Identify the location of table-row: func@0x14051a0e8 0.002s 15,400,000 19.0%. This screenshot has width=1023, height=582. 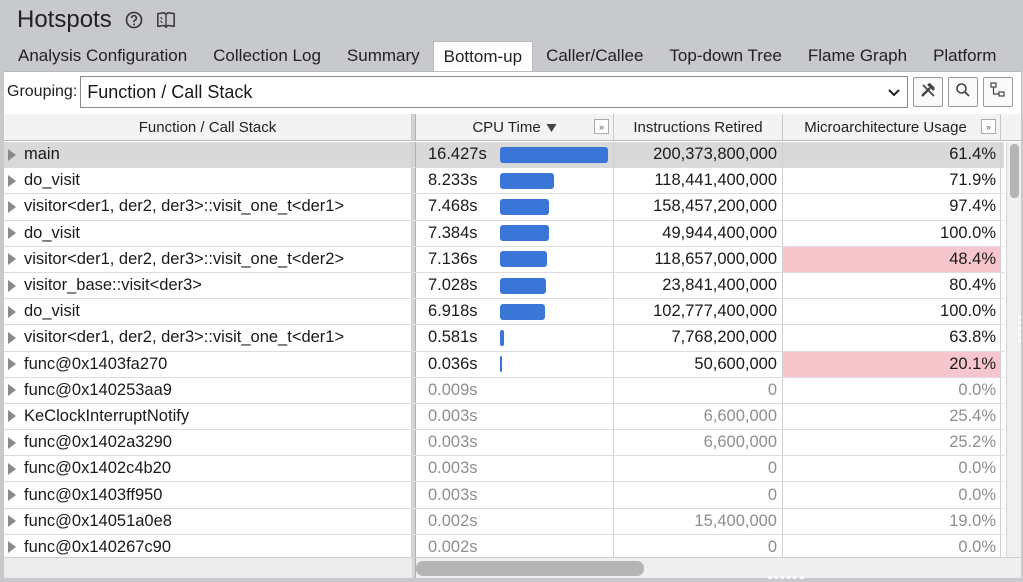
(504, 521).